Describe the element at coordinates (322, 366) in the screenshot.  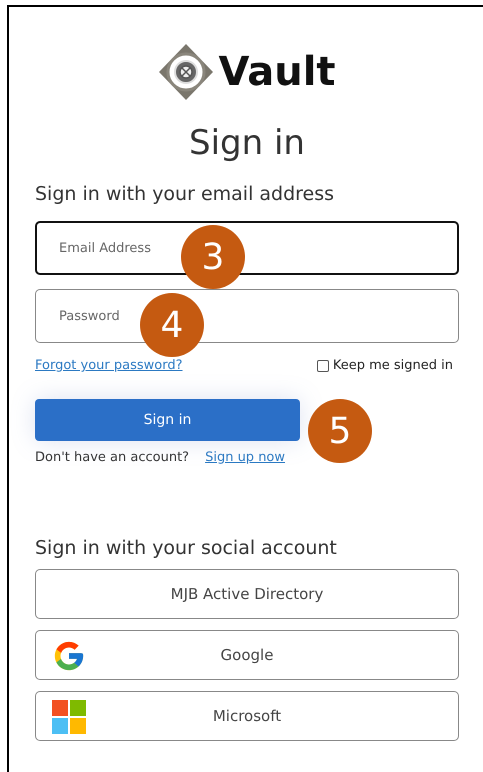
I see `checkbox` at that location.